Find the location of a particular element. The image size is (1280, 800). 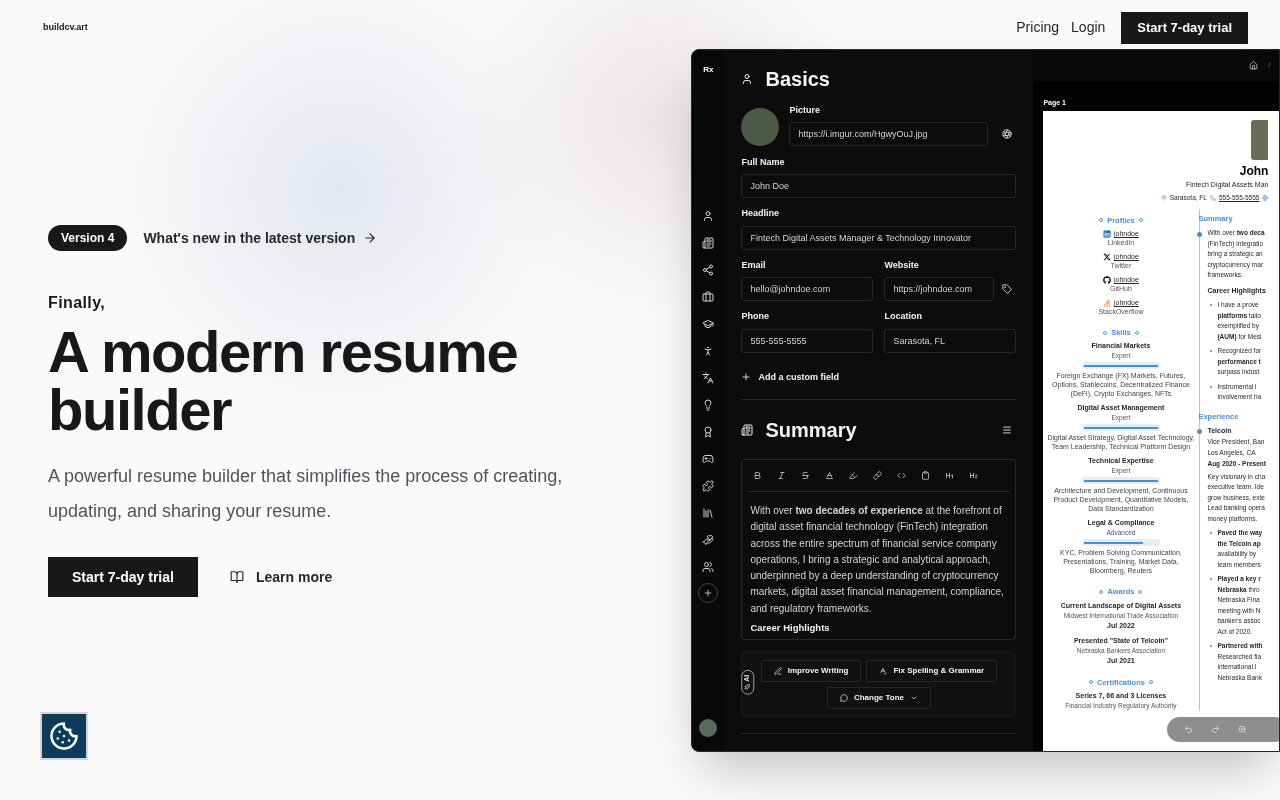

version-badge: Version 4 is located at coordinates (88, 238).